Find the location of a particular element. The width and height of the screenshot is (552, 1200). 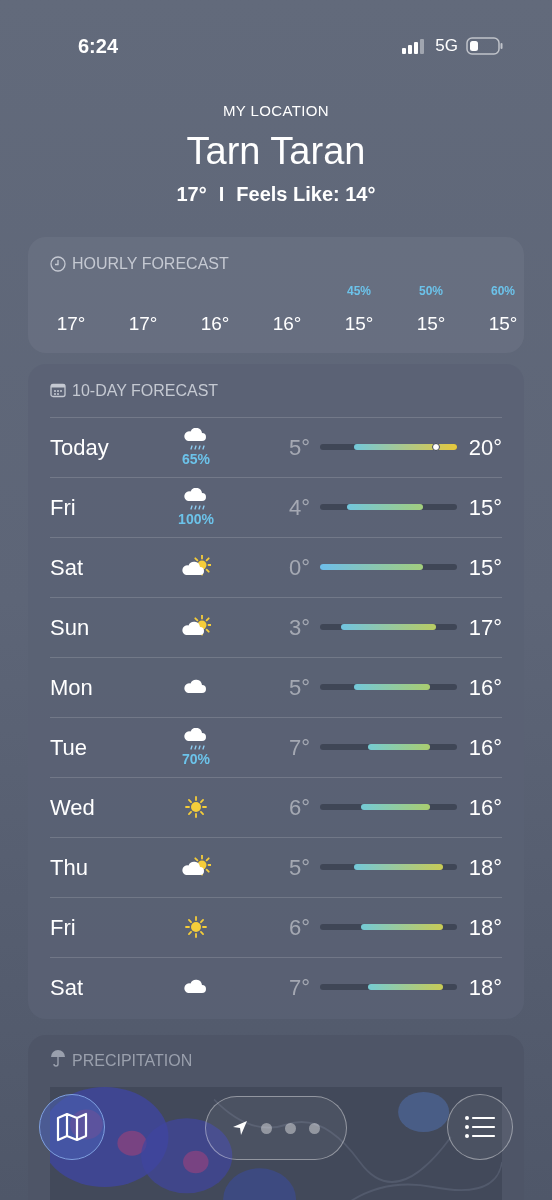

feels-like-text: Feels Like: 14° is located at coordinates (306, 194).